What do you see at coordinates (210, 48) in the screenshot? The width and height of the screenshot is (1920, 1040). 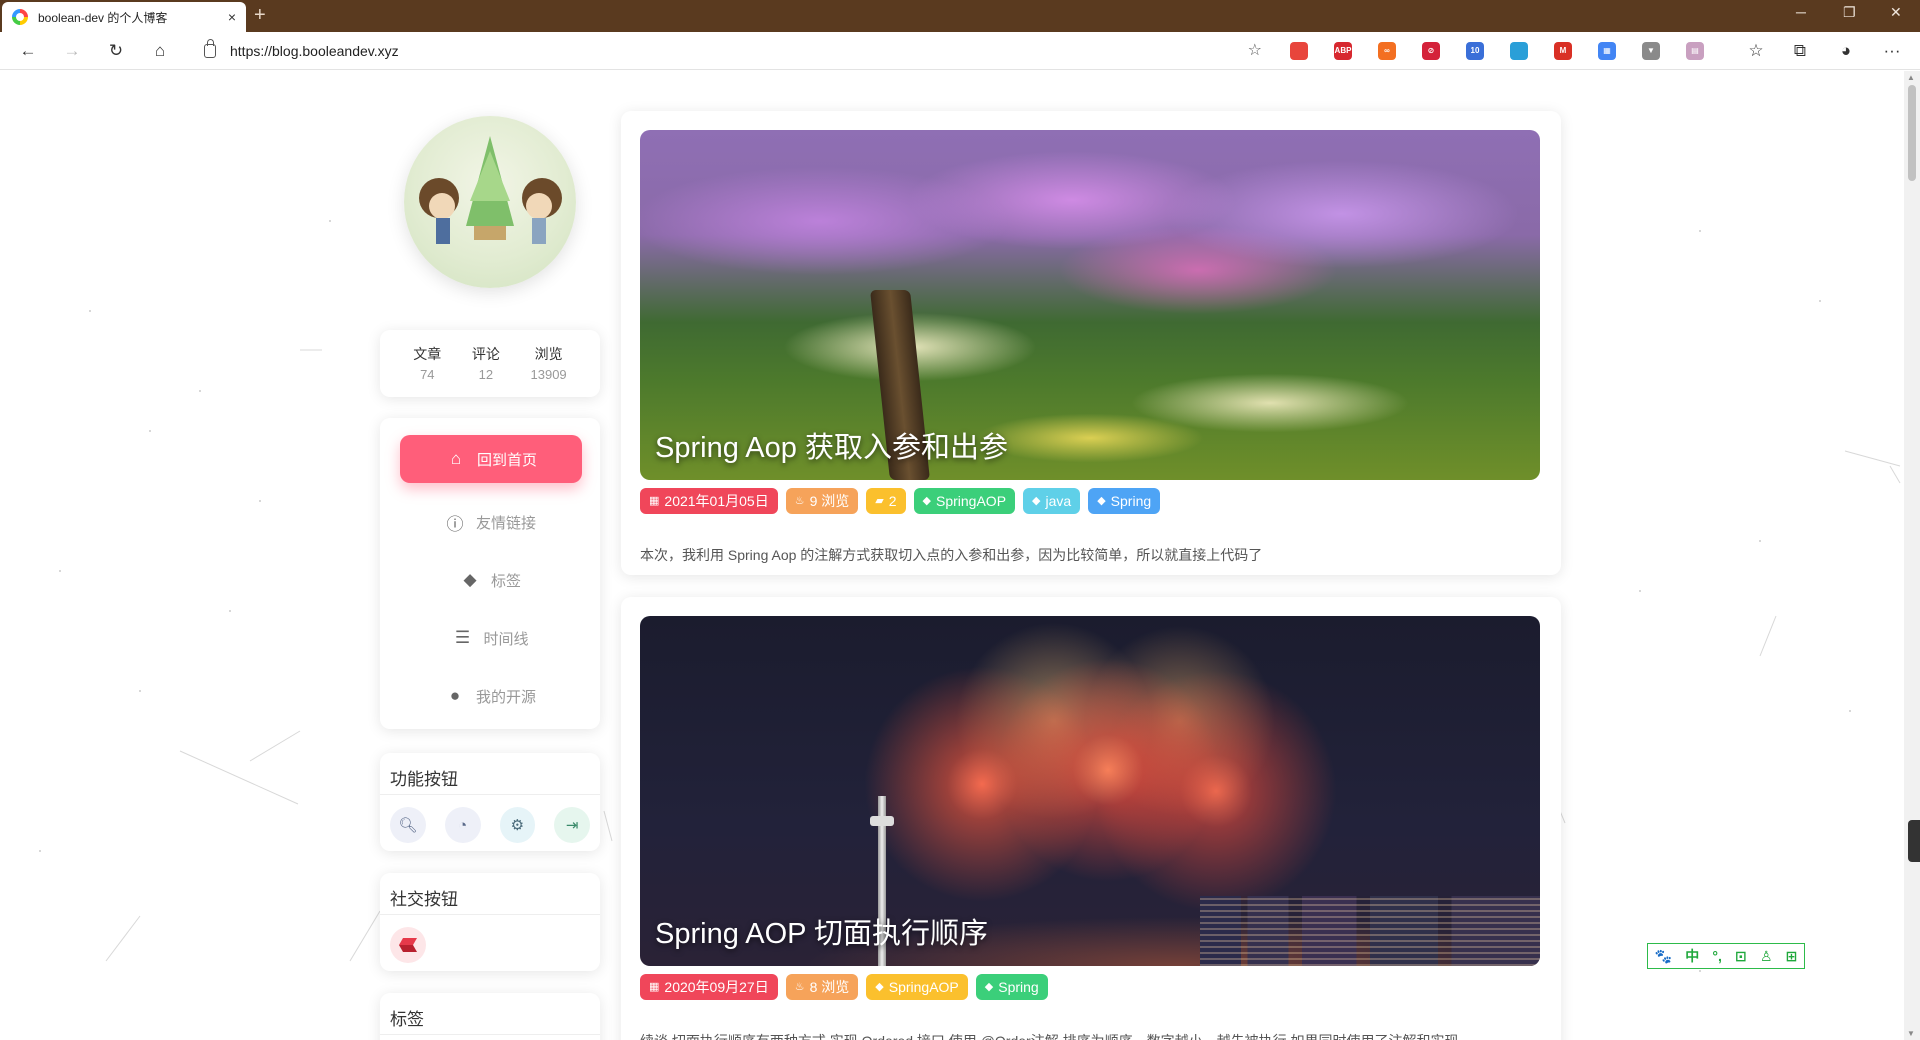 I see `lock-icon` at bounding box center [210, 48].